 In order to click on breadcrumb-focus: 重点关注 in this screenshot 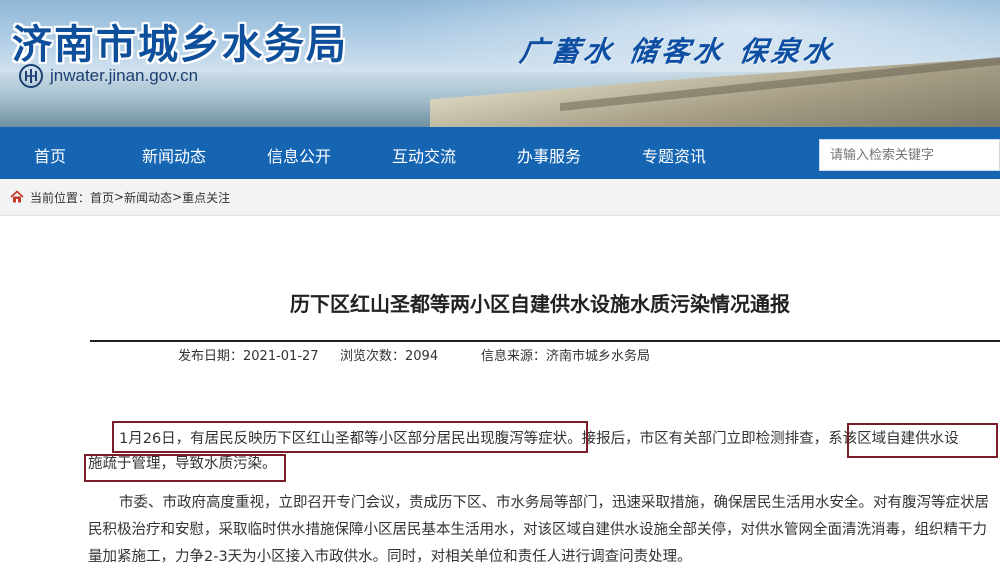, I will do `click(206, 197)`.